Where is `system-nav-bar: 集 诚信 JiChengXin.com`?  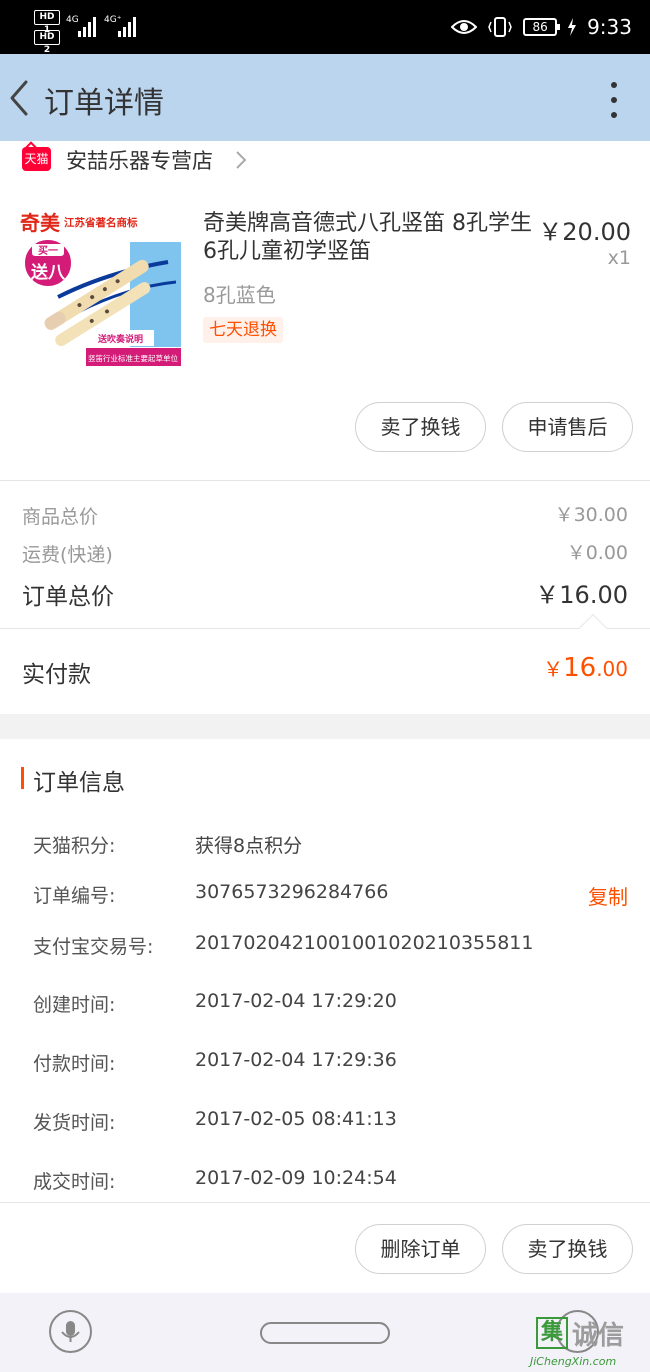
system-nav-bar: 集 诚信 JiChengXin.com is located at coordinates (325, 1332).